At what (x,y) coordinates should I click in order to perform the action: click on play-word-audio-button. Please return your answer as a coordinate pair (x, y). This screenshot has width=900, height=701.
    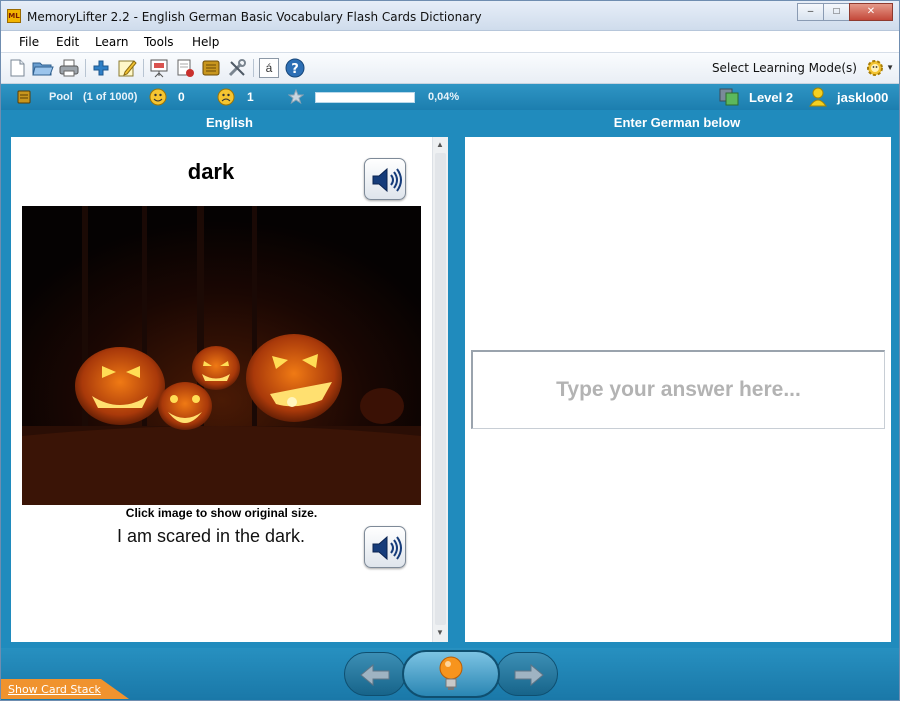
    Looking at the image, I should click on (385, 179).